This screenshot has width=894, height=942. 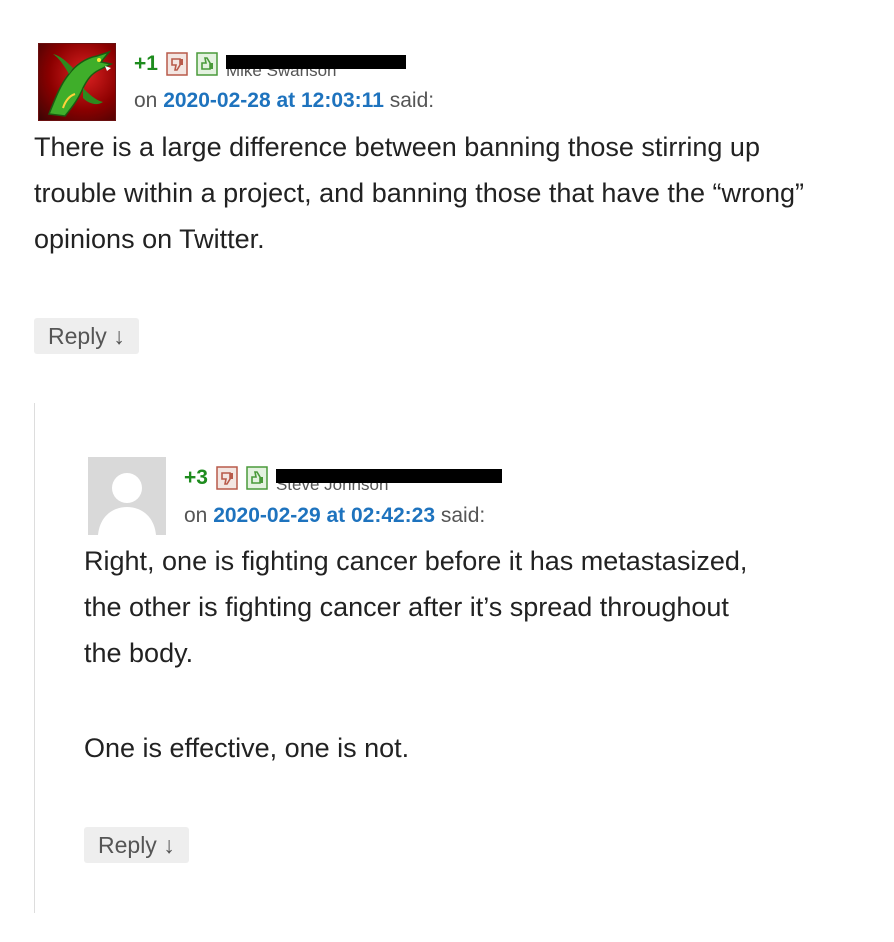 I want to click on avatar, so click(x=127, y=496).